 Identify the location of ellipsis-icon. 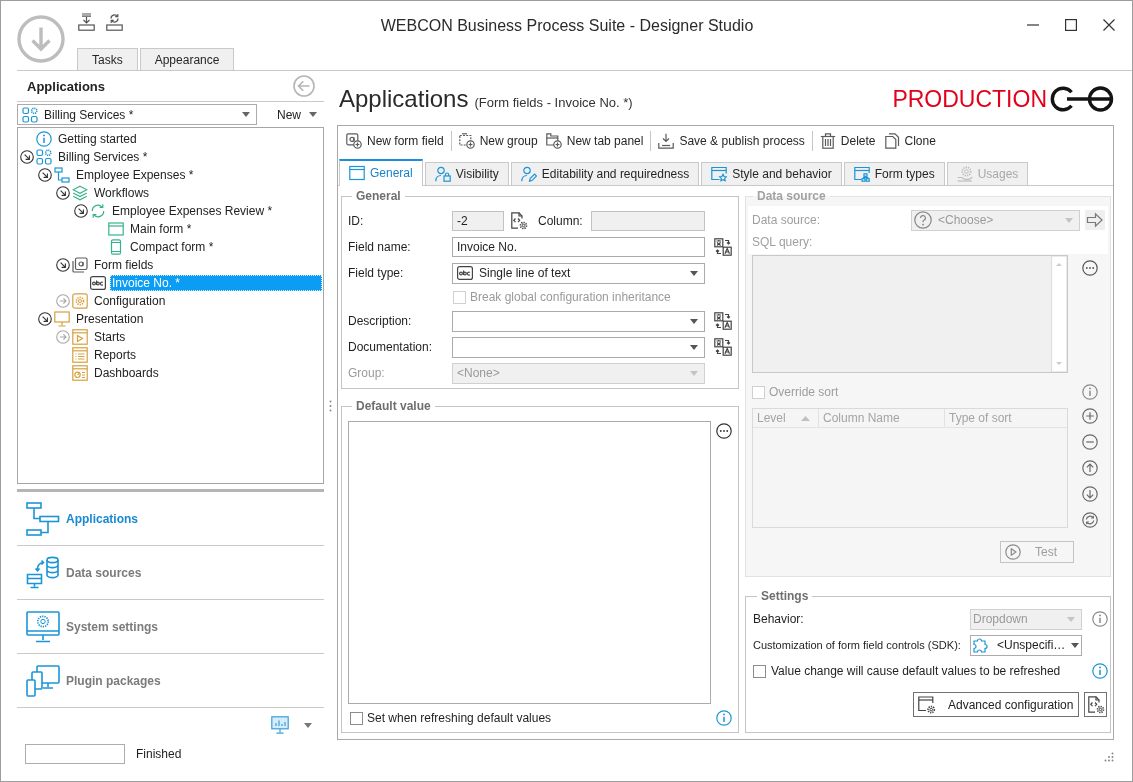
(724, 431).